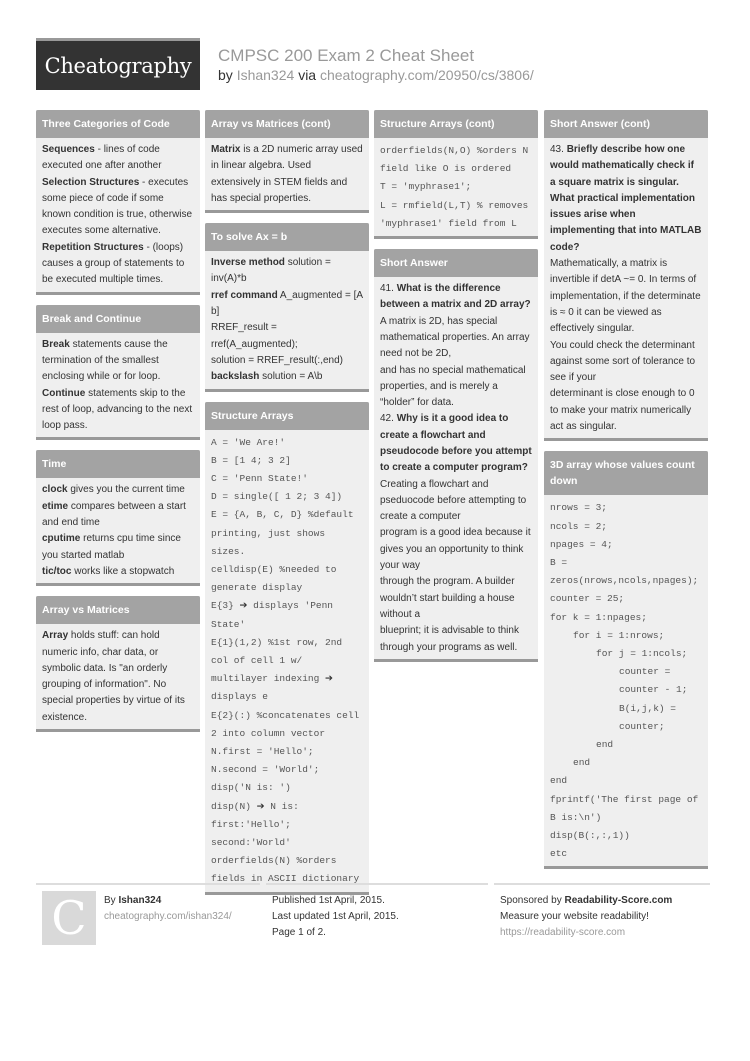  Describe the element at coordinates (259, 478) in the screenshot. I see `code-line: C = 'Penn State!'` at that location.